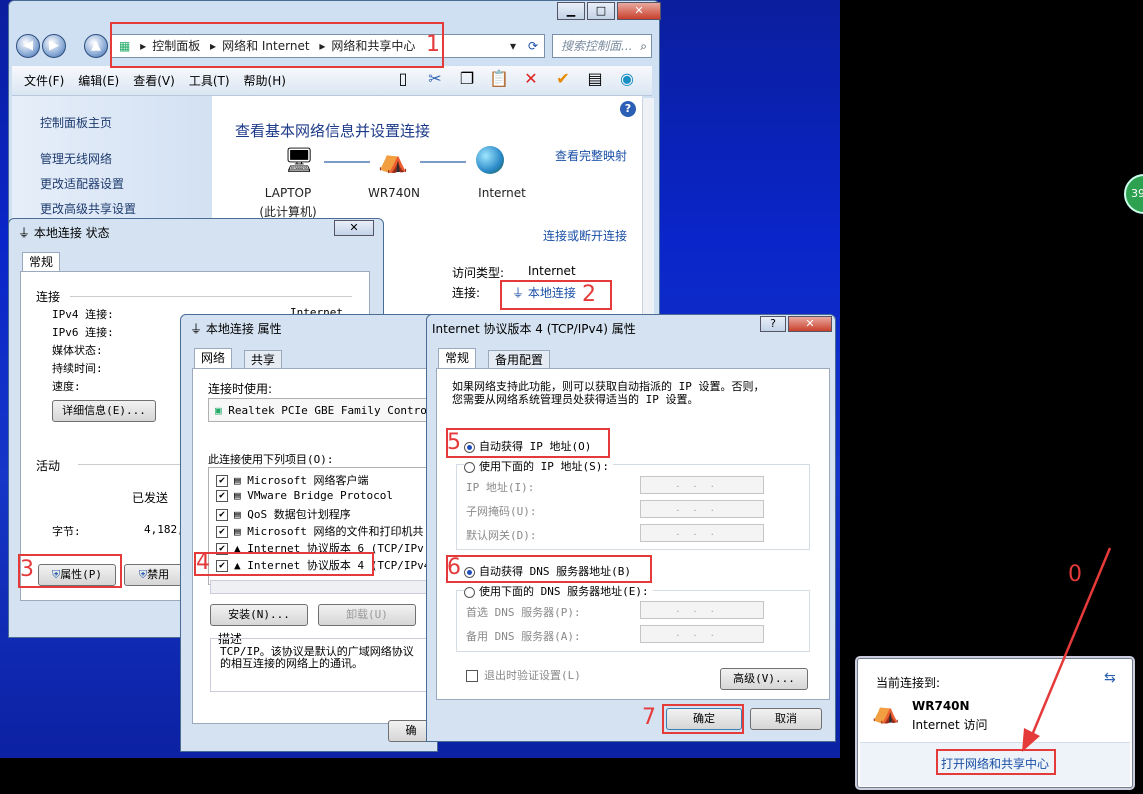 The height and width of the screenshot is (794, 1143). I want to click on search-icon: ⌕, so click(643, 46).